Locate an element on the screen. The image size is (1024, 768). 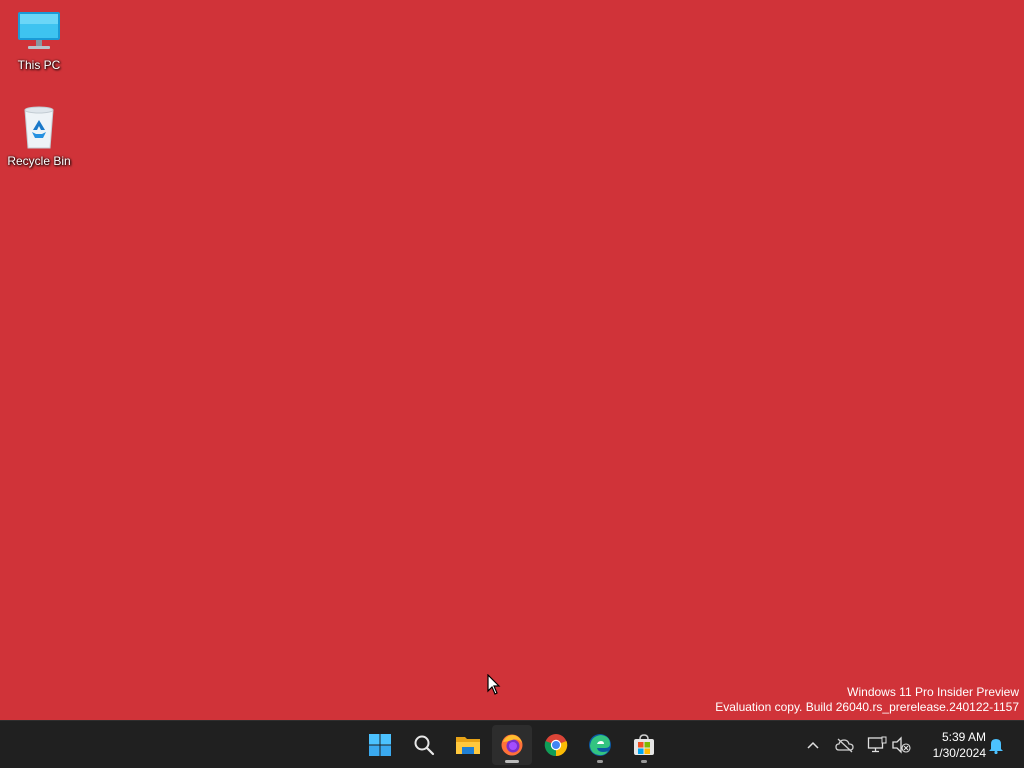
folder-icon is located at coordinates (468, 745).